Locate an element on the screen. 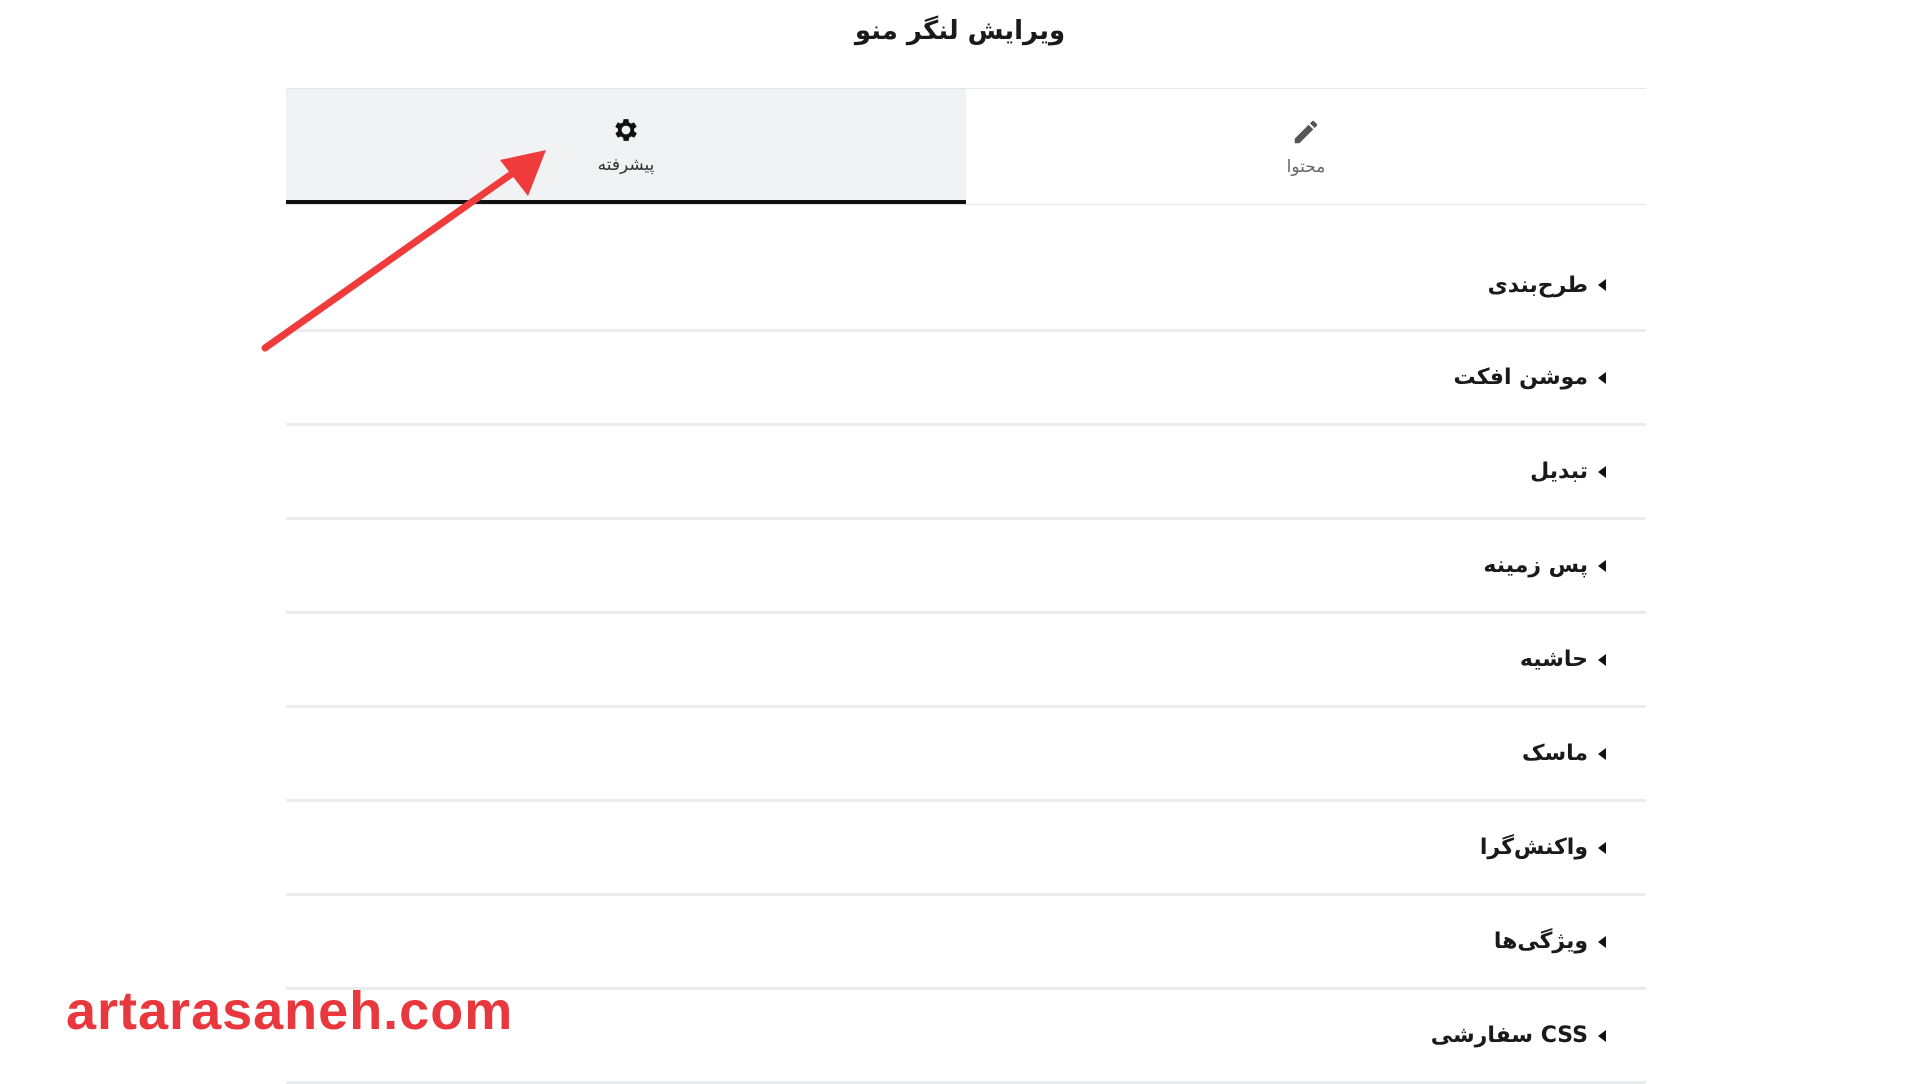  section-layout: طرح‌بندی is located at coordinates (966, 270).